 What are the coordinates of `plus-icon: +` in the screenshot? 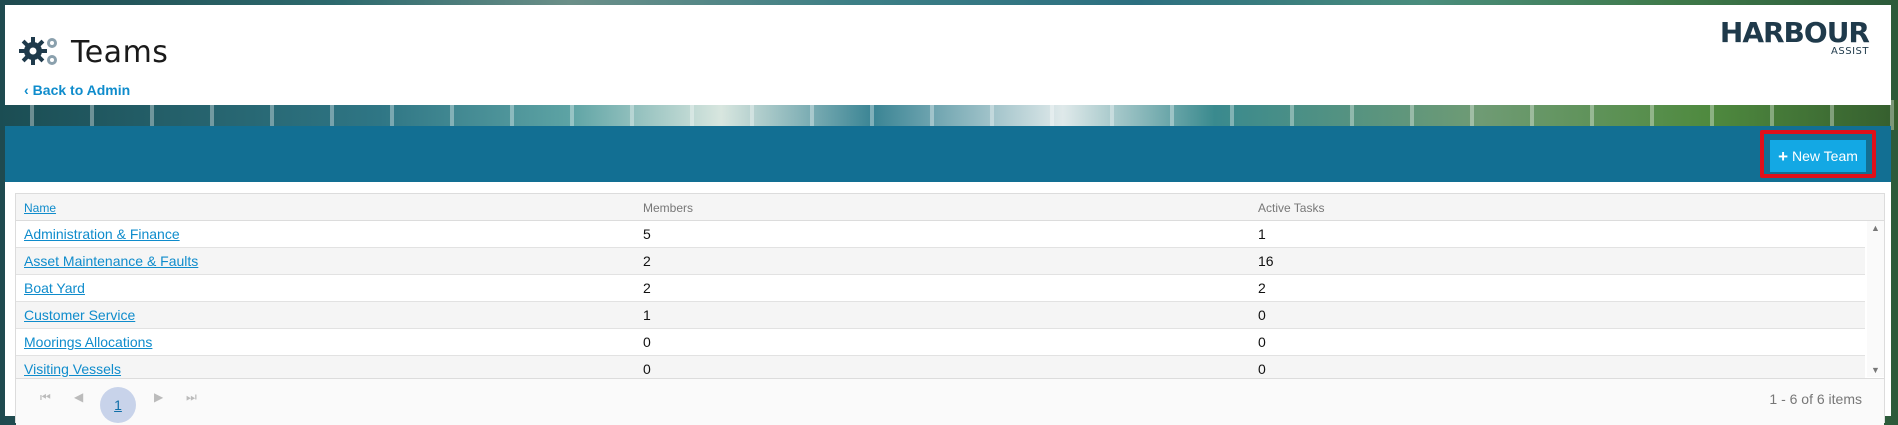 It's located at (1783, 156).